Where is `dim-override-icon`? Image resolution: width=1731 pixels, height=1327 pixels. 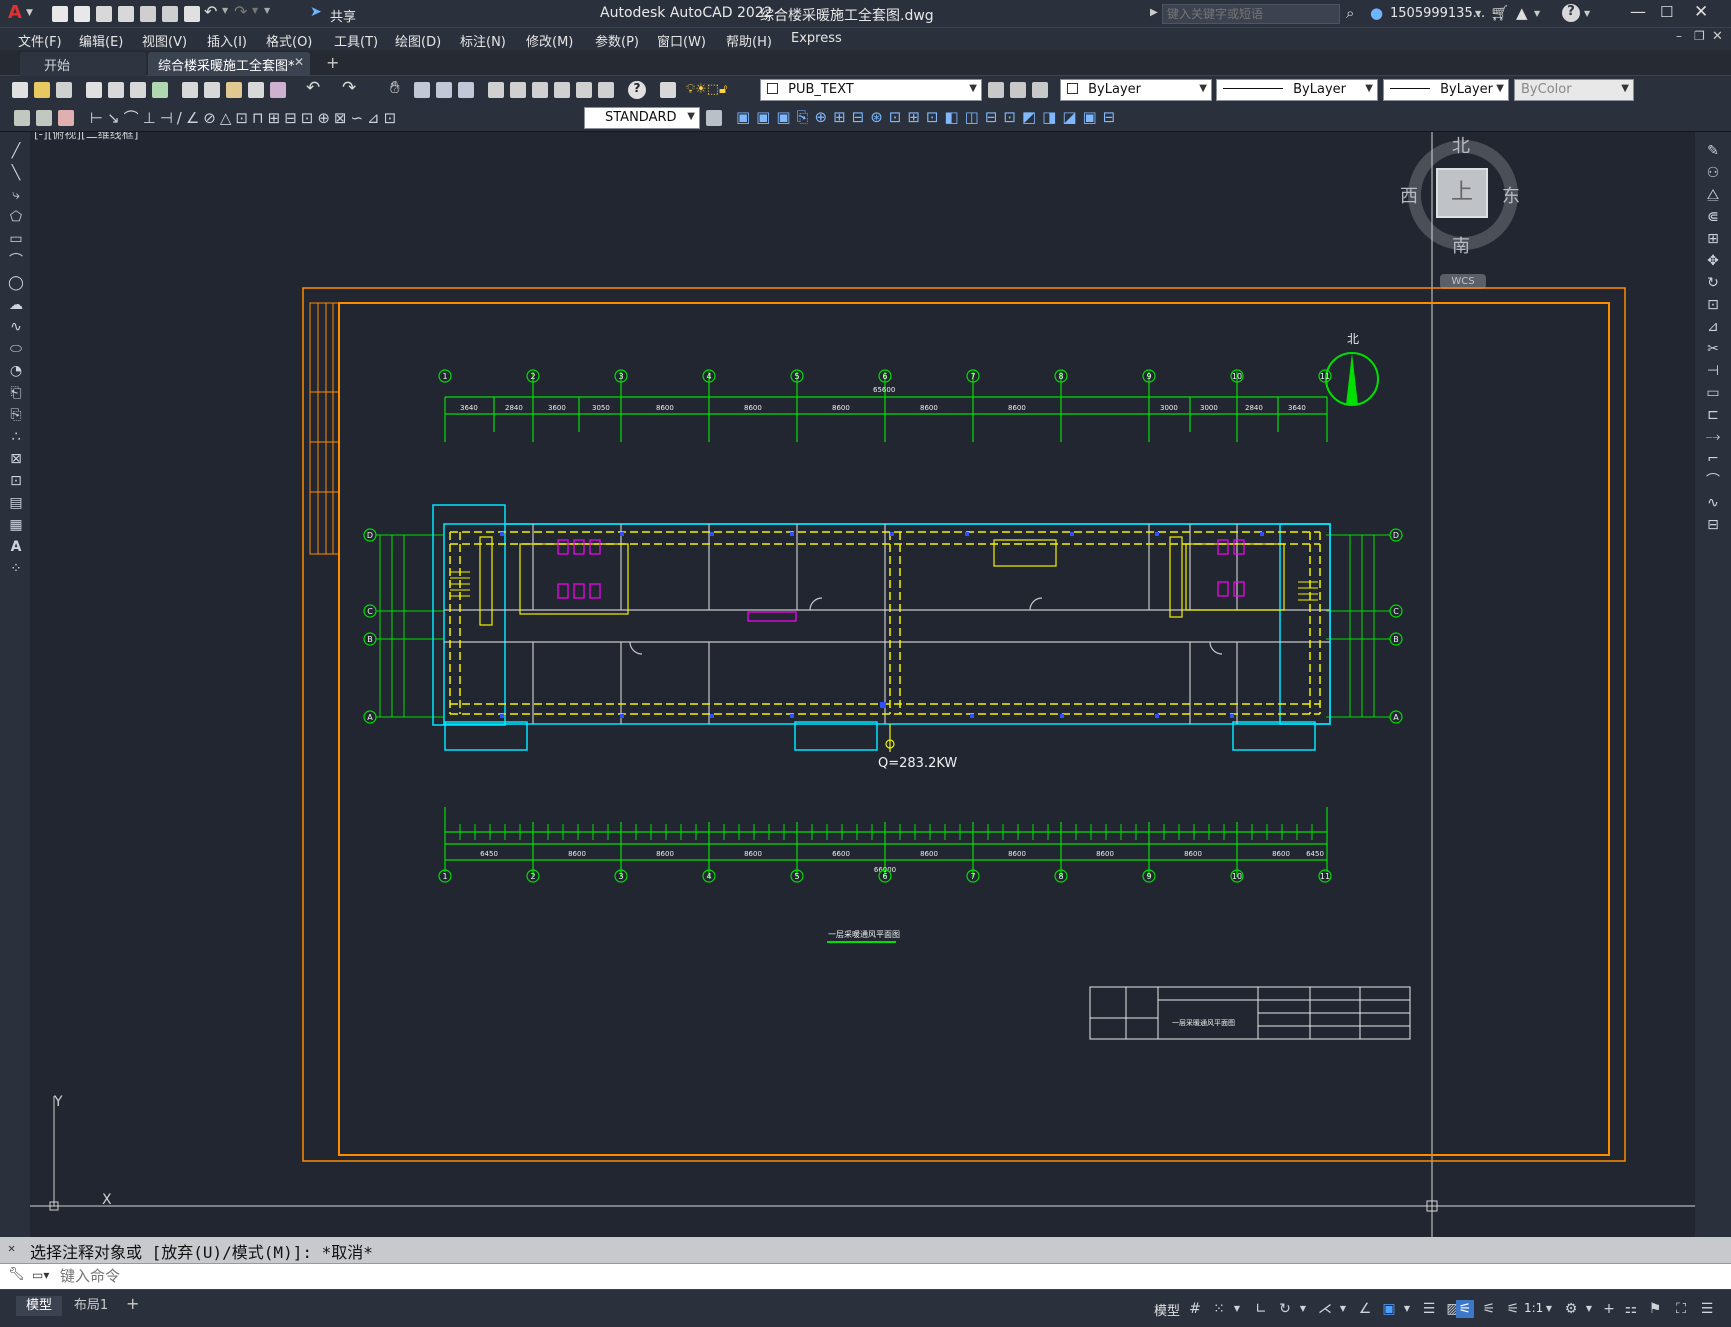
dim-override-icon is located at coordinates (714, 118).